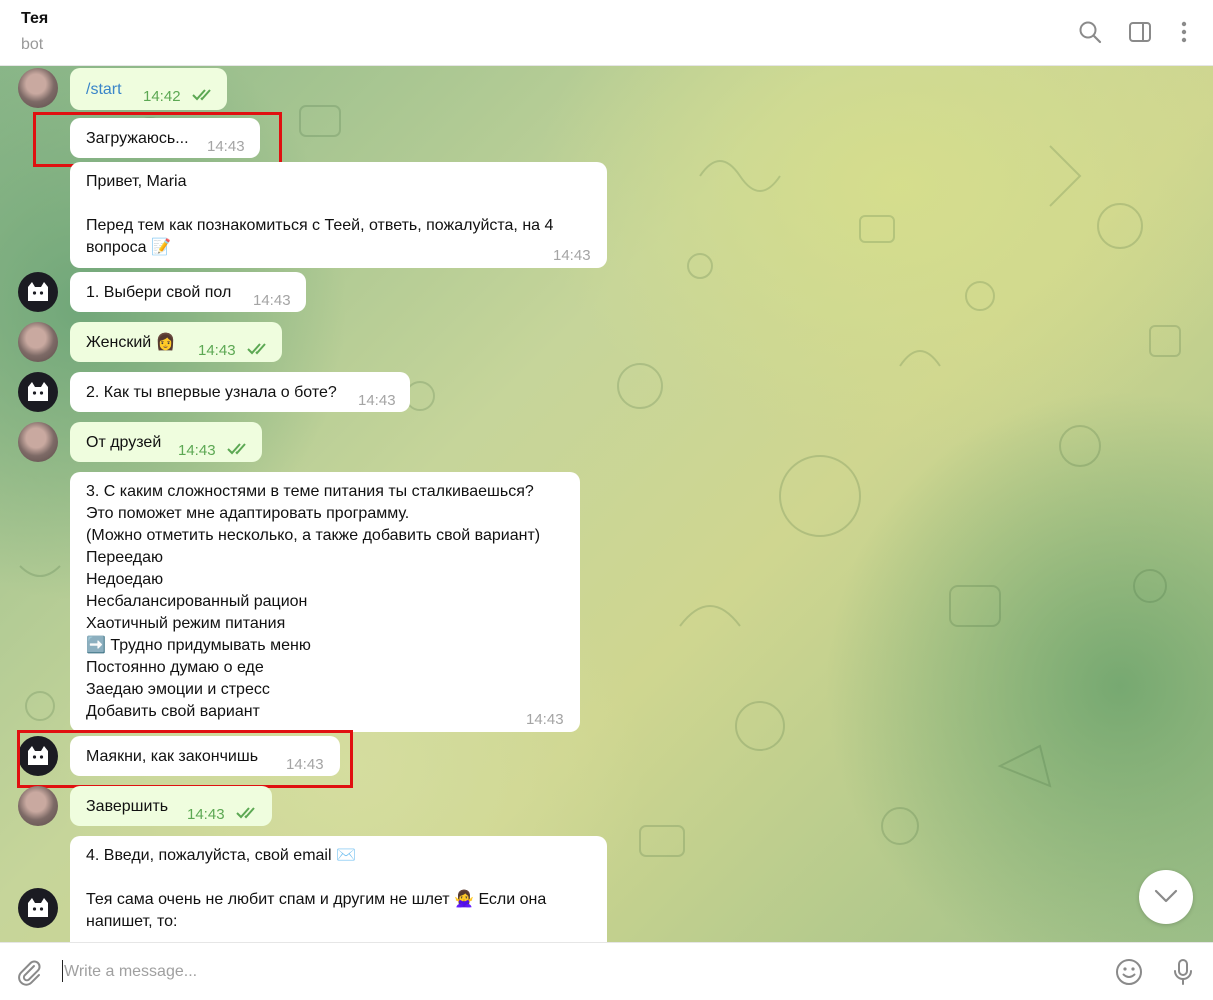 This screenshot has width=1213, height=1000. I want to click on search-button, so click(1090, 32).